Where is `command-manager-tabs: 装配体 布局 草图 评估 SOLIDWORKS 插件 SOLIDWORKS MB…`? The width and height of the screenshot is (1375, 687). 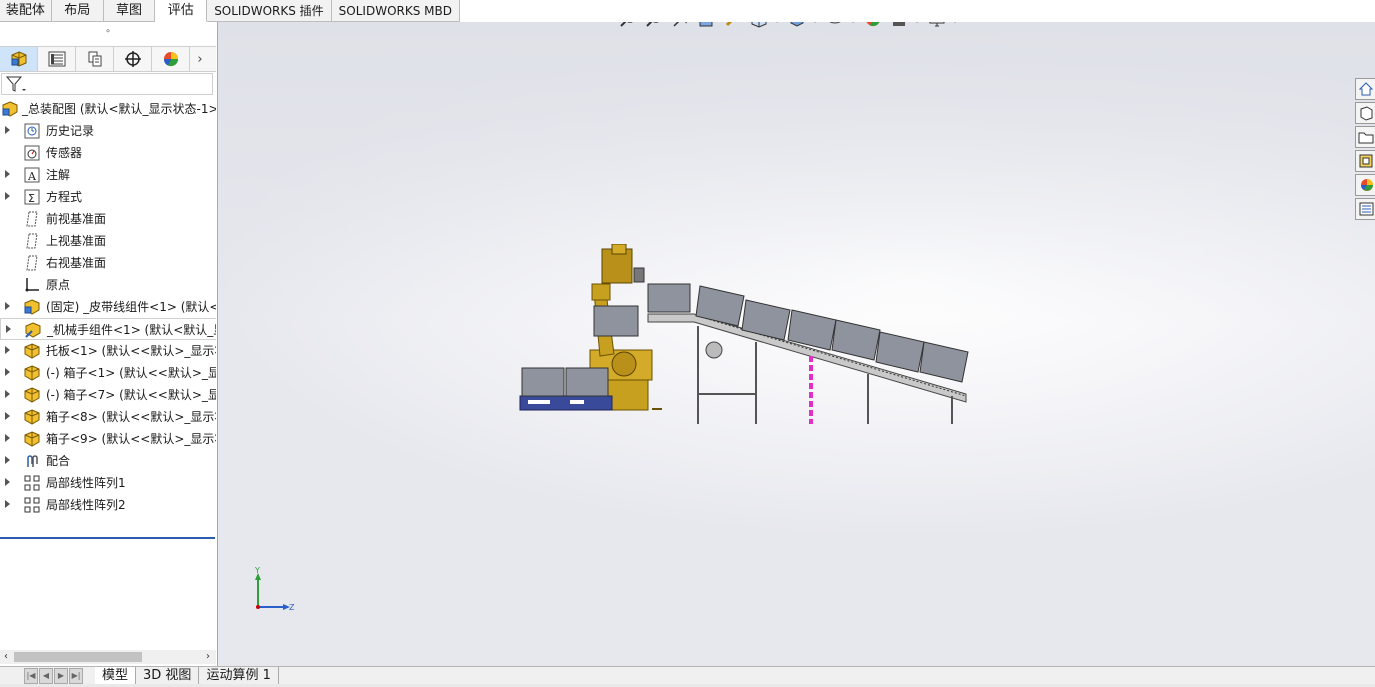
command-manager-tabs: 装配体 布局 草图 评估 SOLIDWORKS 插件 SOLIDWORKS MB… is located at coordinates (230, 11).